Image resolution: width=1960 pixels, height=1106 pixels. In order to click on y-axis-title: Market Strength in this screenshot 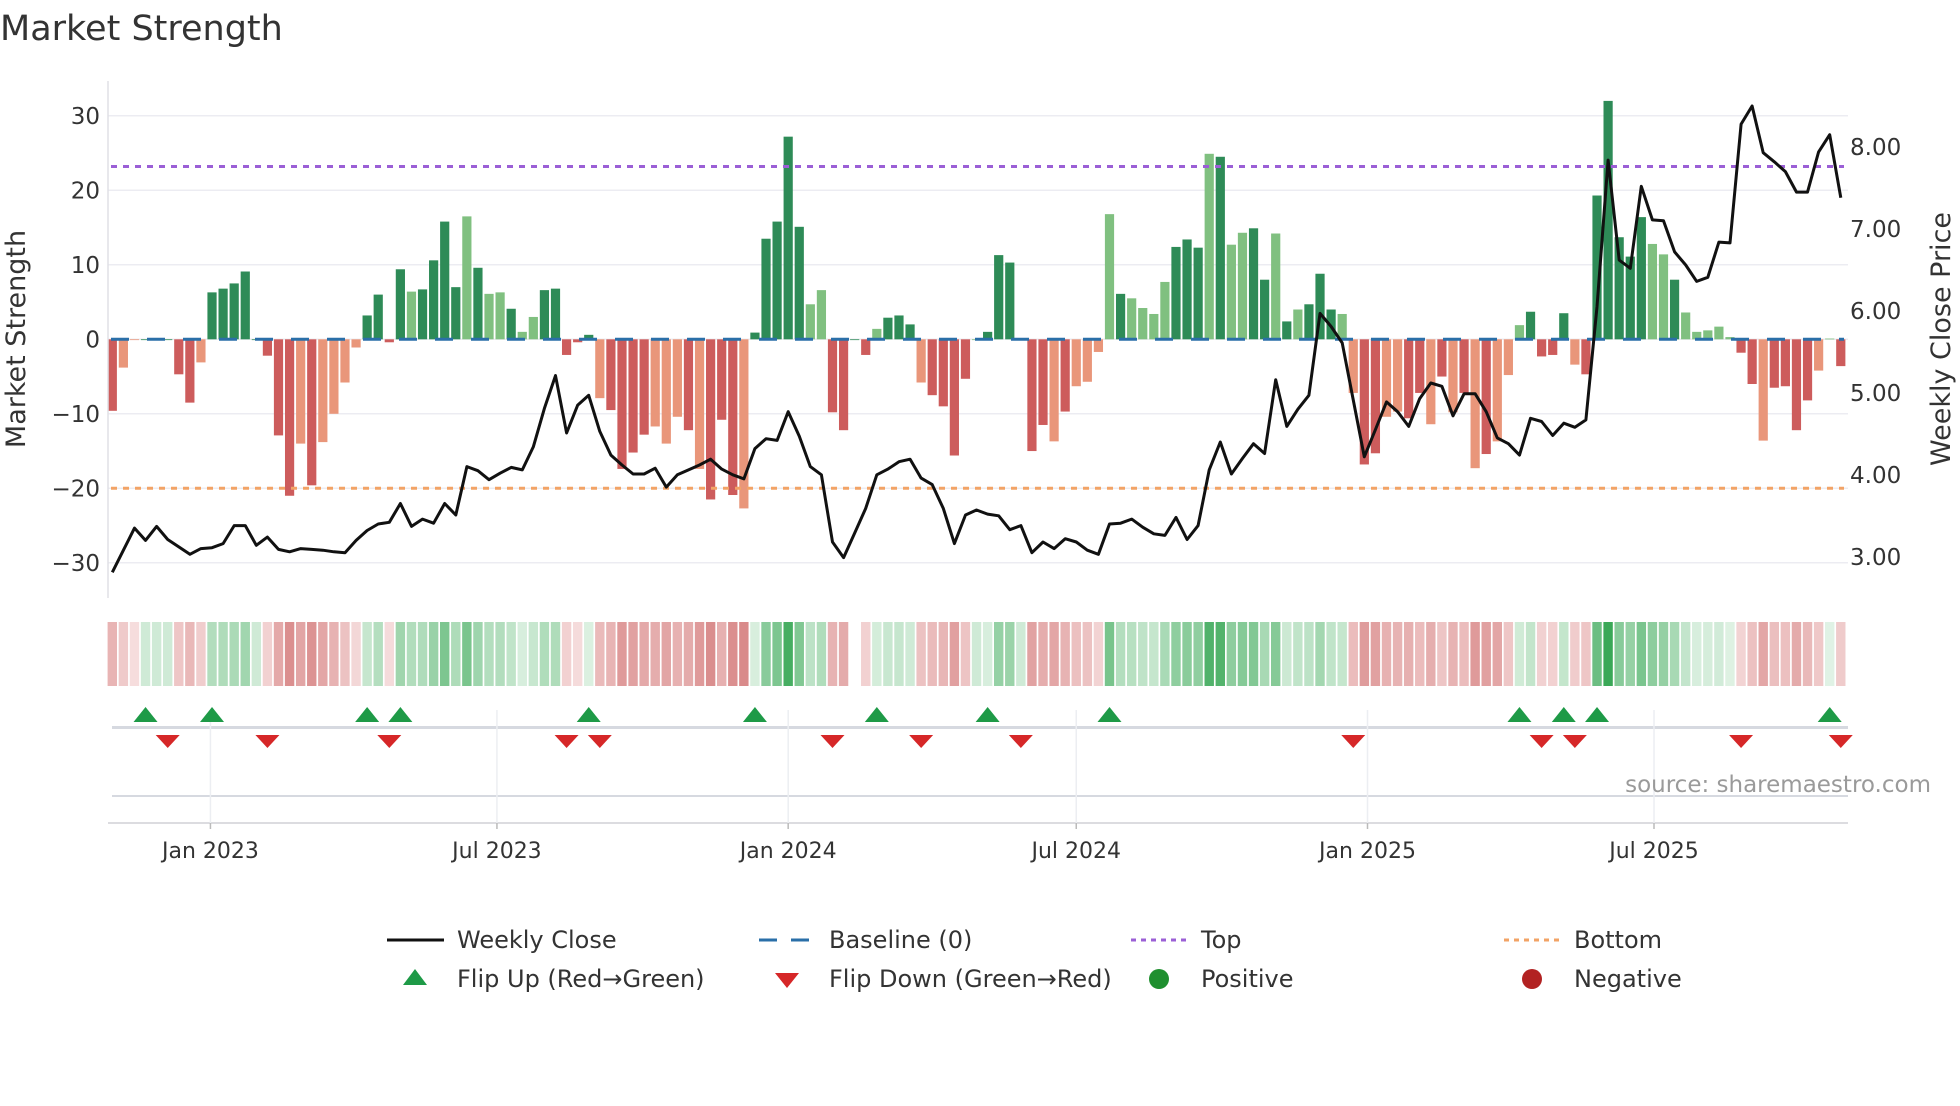, I will do `click(16, 339)`.